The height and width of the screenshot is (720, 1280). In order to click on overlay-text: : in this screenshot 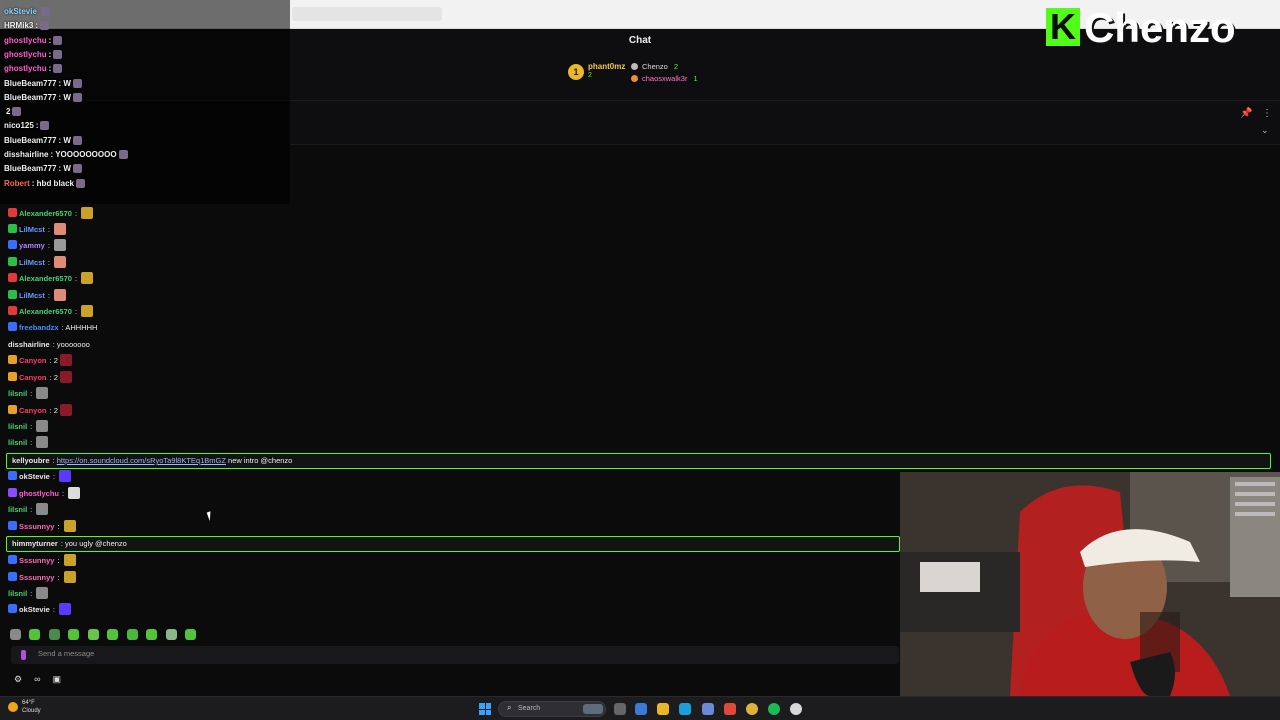, I will do `click(37, 126)`.